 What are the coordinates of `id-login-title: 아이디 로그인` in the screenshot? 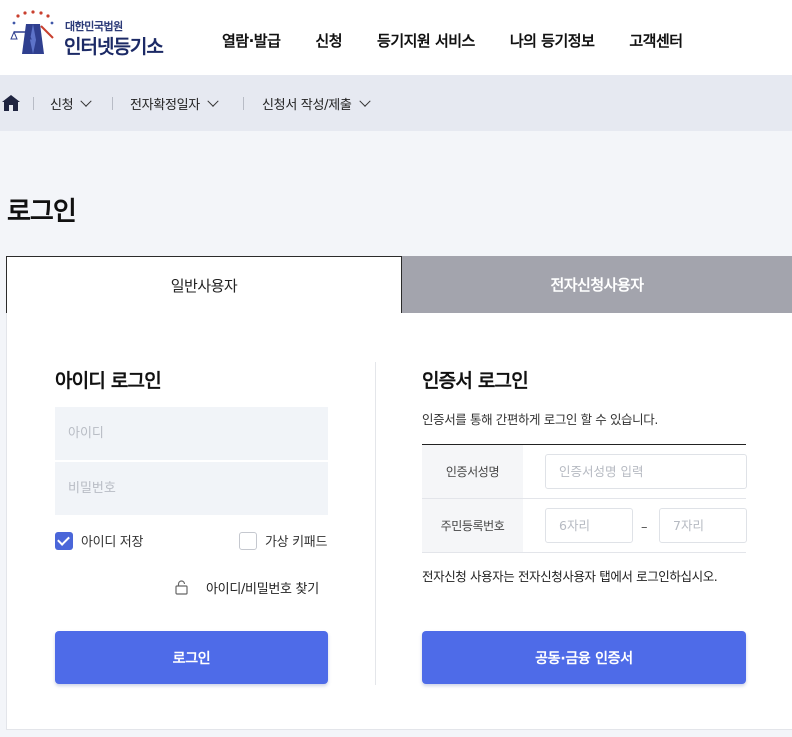 It's located at (108, 381).